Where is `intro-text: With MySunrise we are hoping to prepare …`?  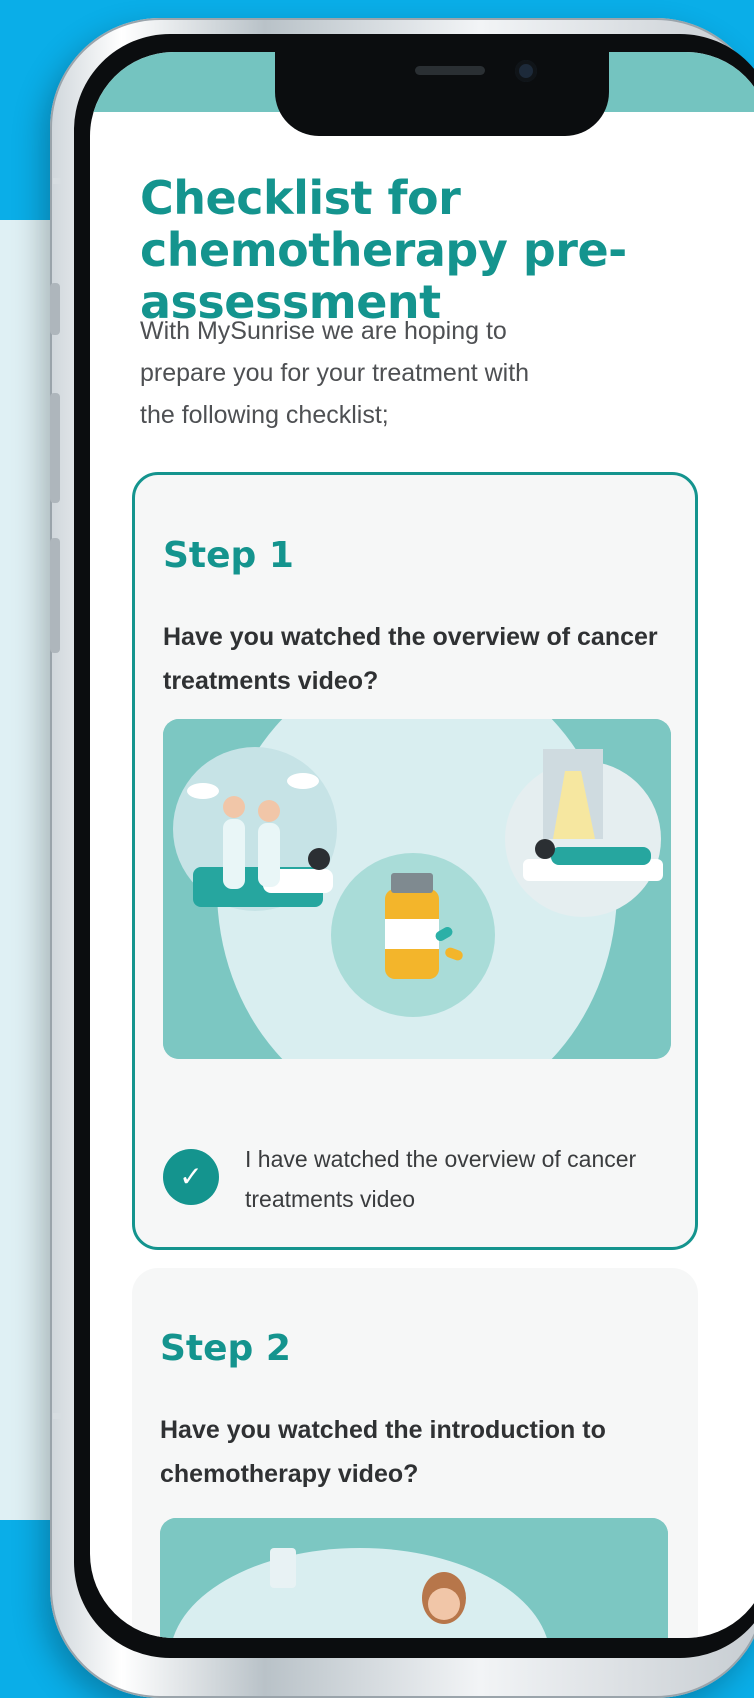
intro-text: With MySunrise we are hoping to prepare … is located at coordinates (335, 373).